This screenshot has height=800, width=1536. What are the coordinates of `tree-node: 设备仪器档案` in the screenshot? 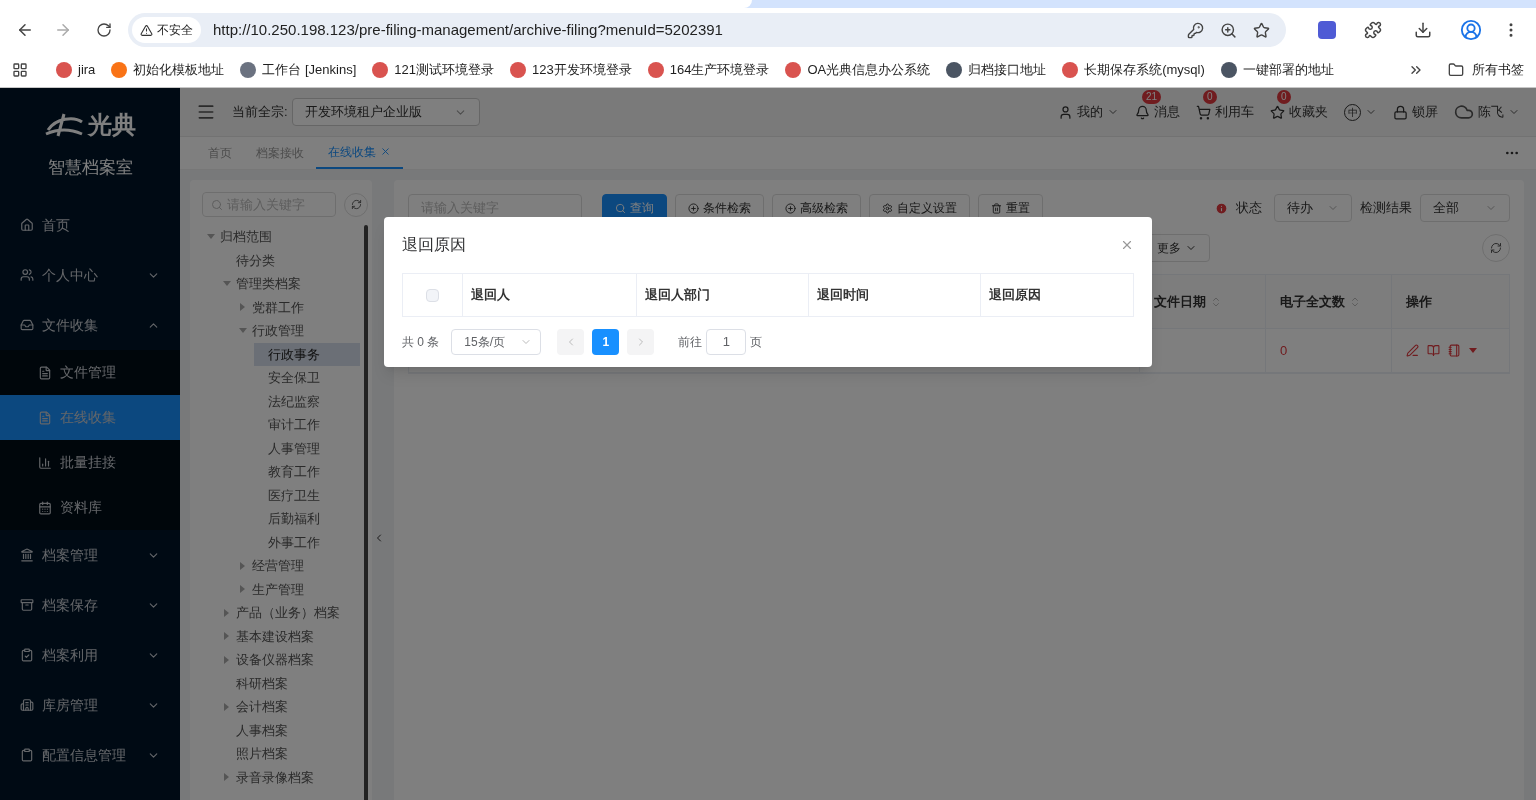 It's located at (291, 660).